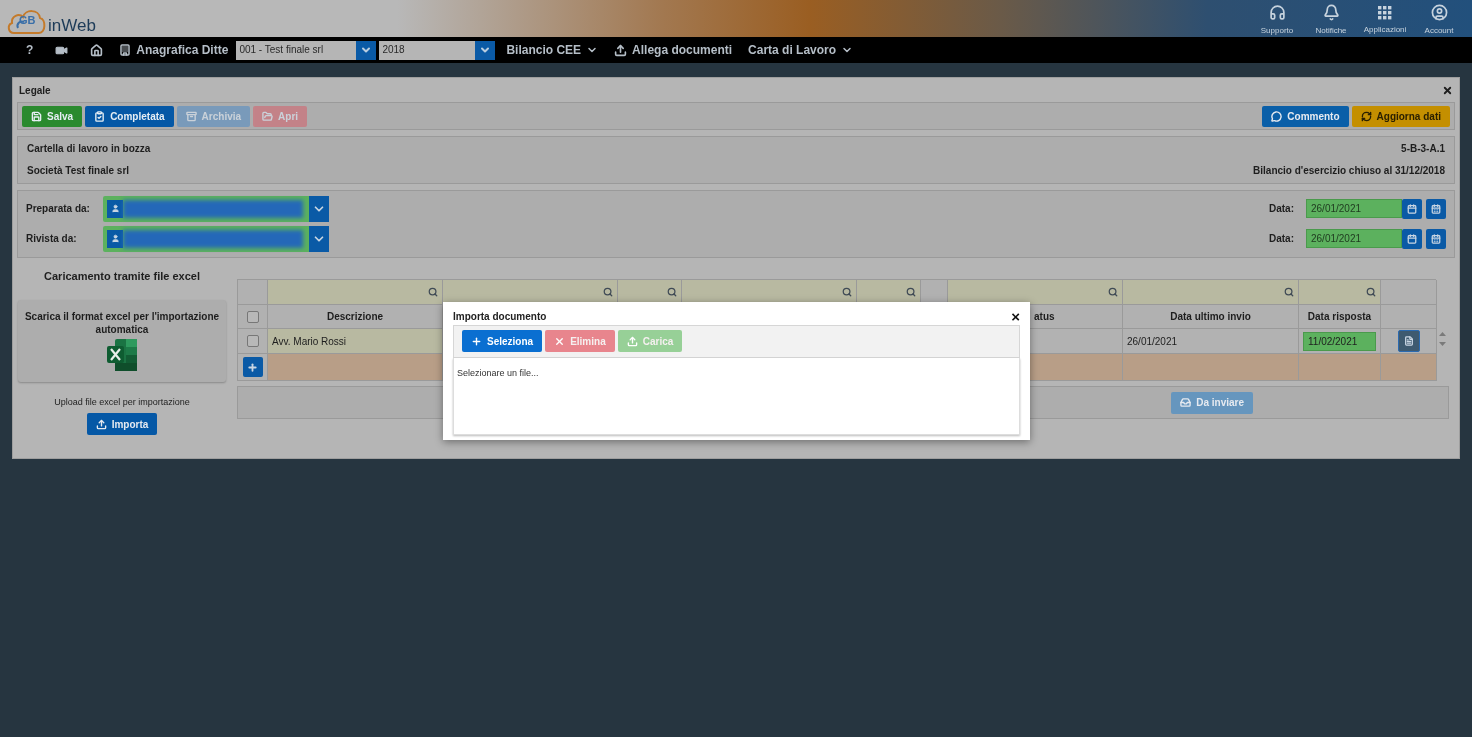 The image size is (1472, 737). Describe the element at coordinates (72, 26) in the screenshot. I see `app-name: inWeb` at that location.